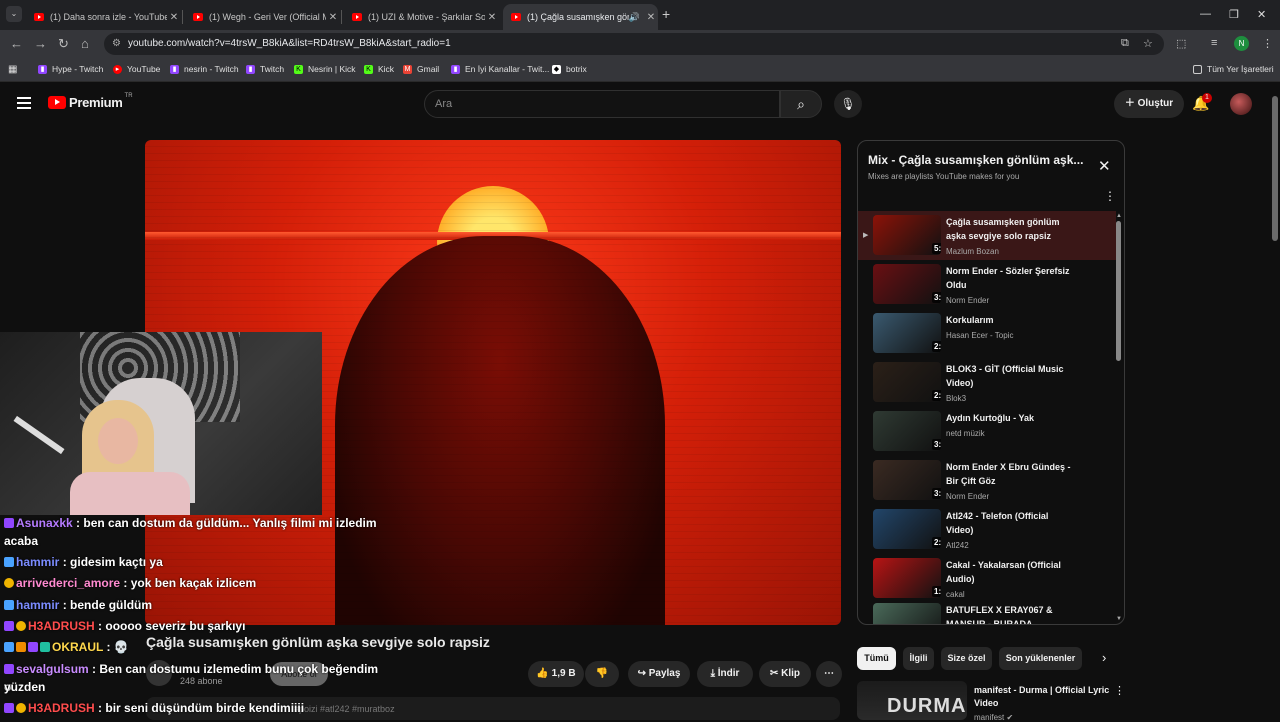 This screenshot has height=722, width=1280. Describe the element at coordinates (907, 613) in the screenshot. I see `playlist-thumbnail` at that location.